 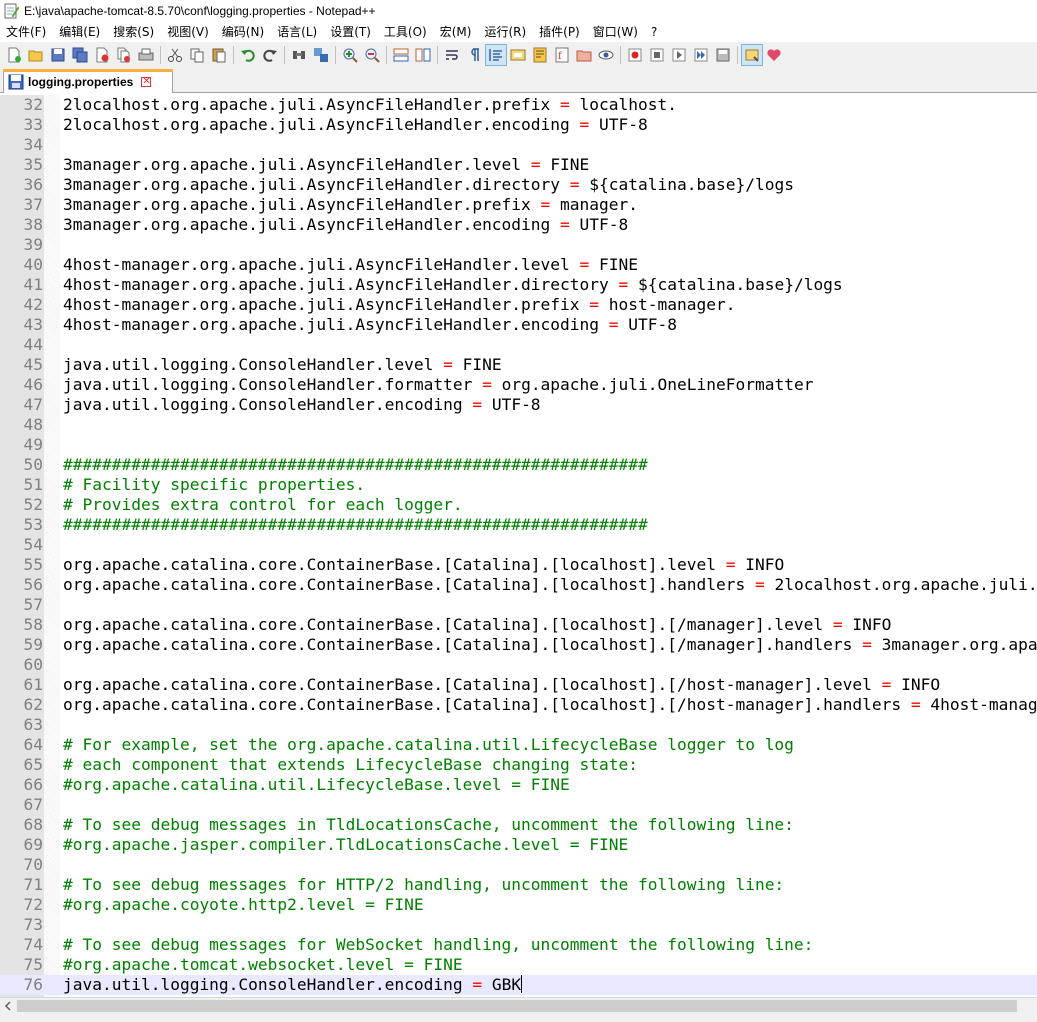 What do you see at coordinates (518, 445) in the screenshot?
I see `code-line: 49` at bounding box center [518, 445].